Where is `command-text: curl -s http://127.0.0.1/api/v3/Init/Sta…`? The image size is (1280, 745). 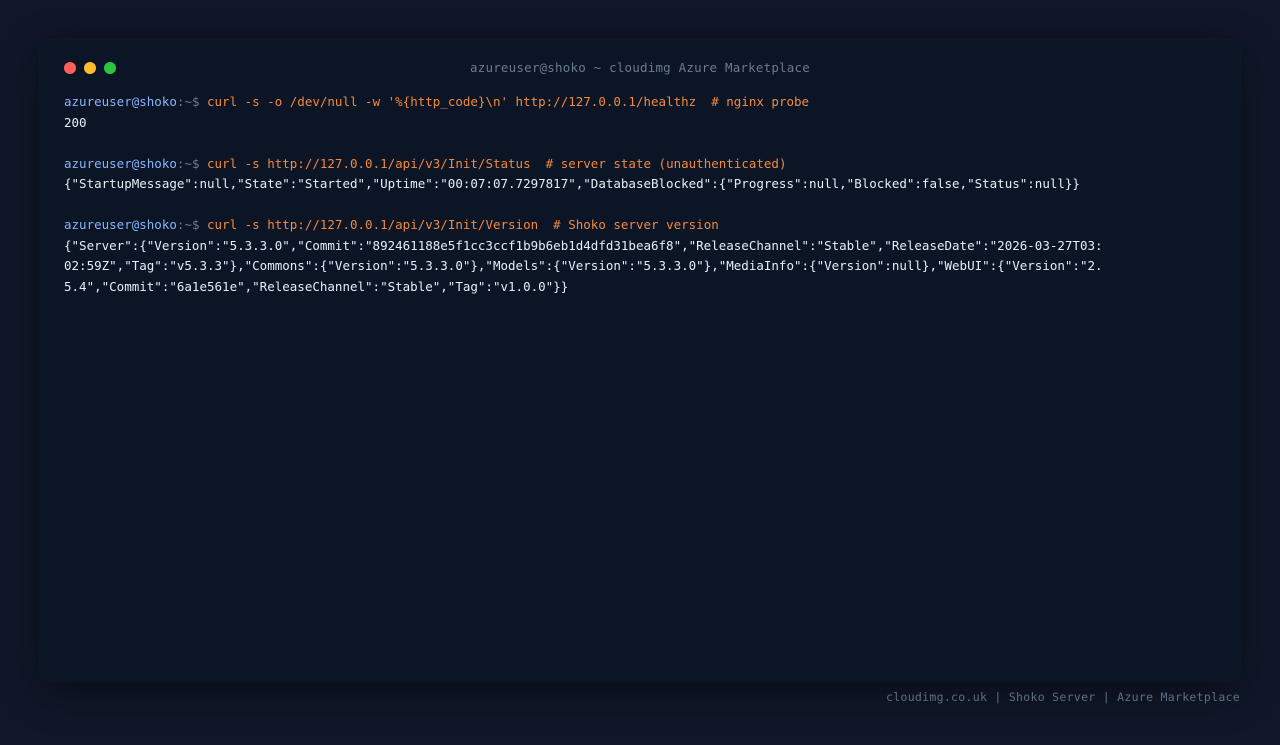 command-text: curl -s http://127.0.0.1/api/v3/Init/Sta… is located at coordinates (497, 163).